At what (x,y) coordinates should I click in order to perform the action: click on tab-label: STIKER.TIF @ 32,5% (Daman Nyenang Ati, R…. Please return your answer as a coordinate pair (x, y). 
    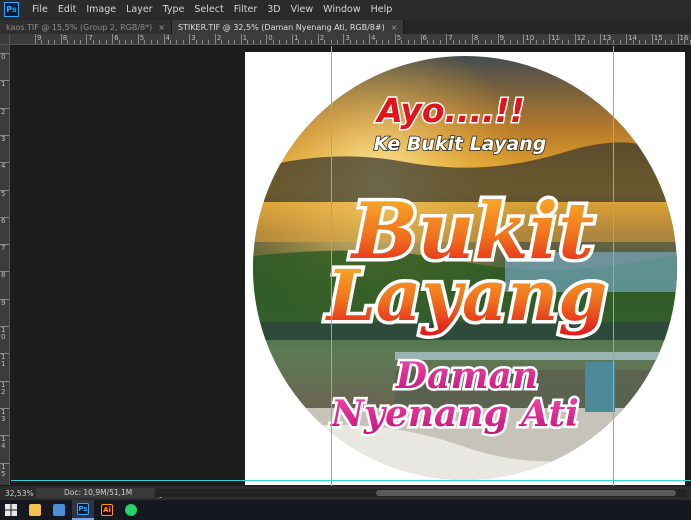
    Looking at the image, I should click on (281, 27).